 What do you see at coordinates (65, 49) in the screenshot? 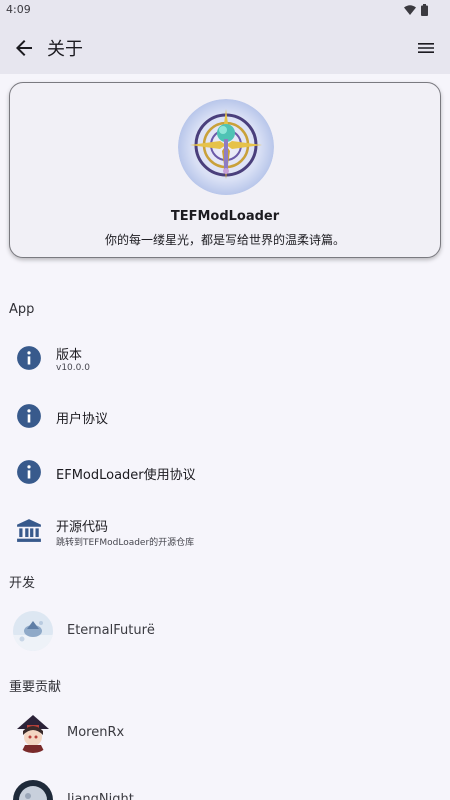
I see `page-title: 关于` at bounding box center [65, 49].